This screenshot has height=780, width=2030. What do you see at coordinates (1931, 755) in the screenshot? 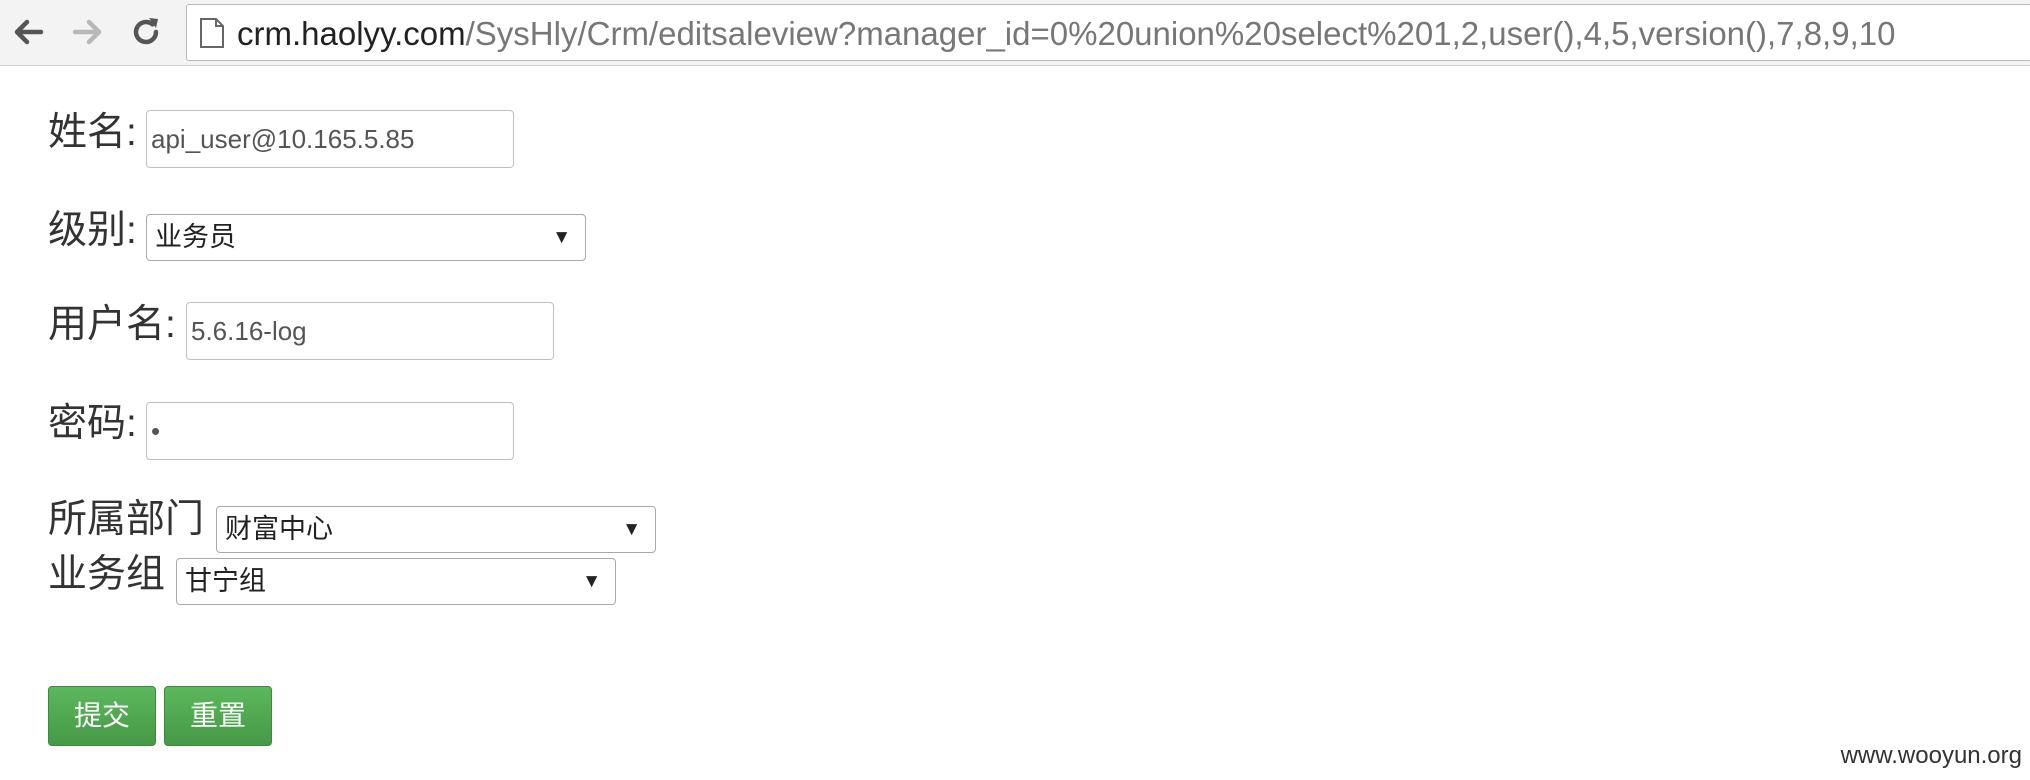
I see `watermark: www.wooyun.org` at bounding box center [1931, 755].